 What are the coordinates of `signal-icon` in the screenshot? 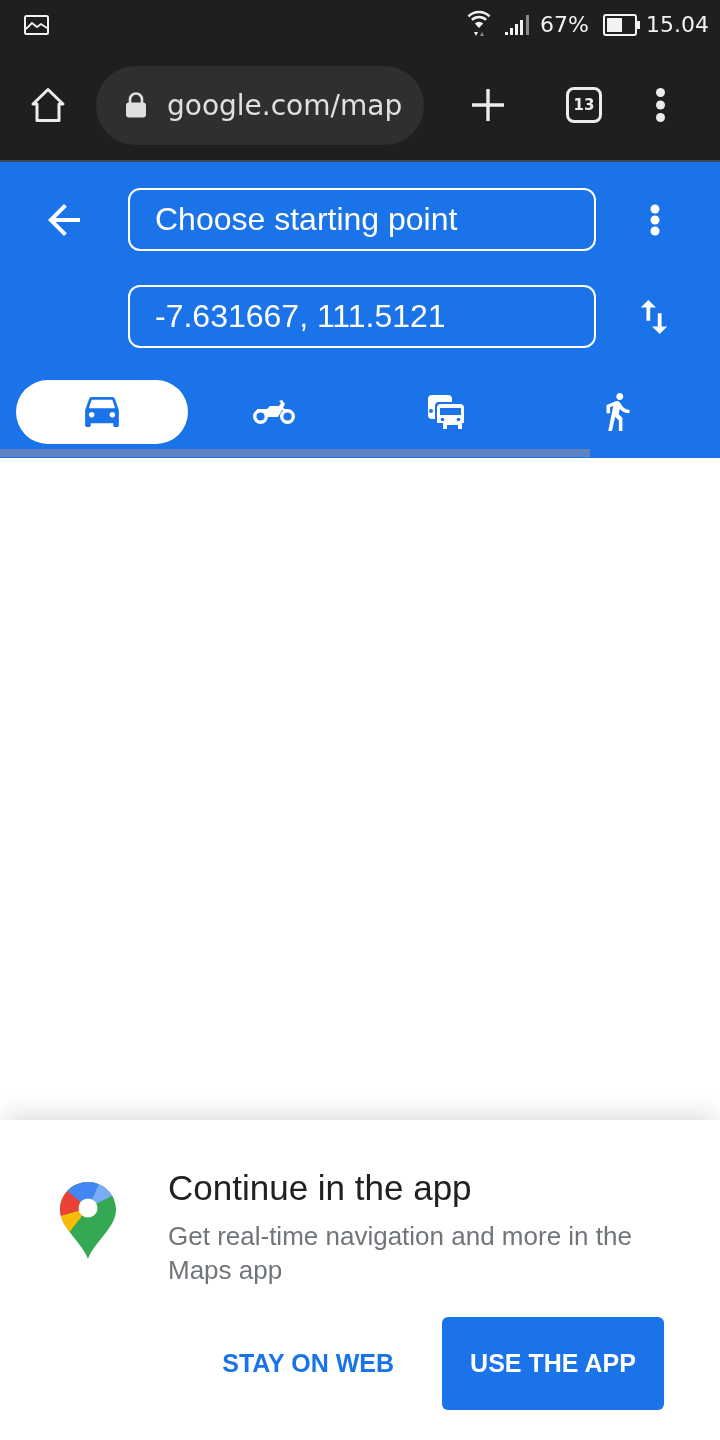 It's located at (518, 25).